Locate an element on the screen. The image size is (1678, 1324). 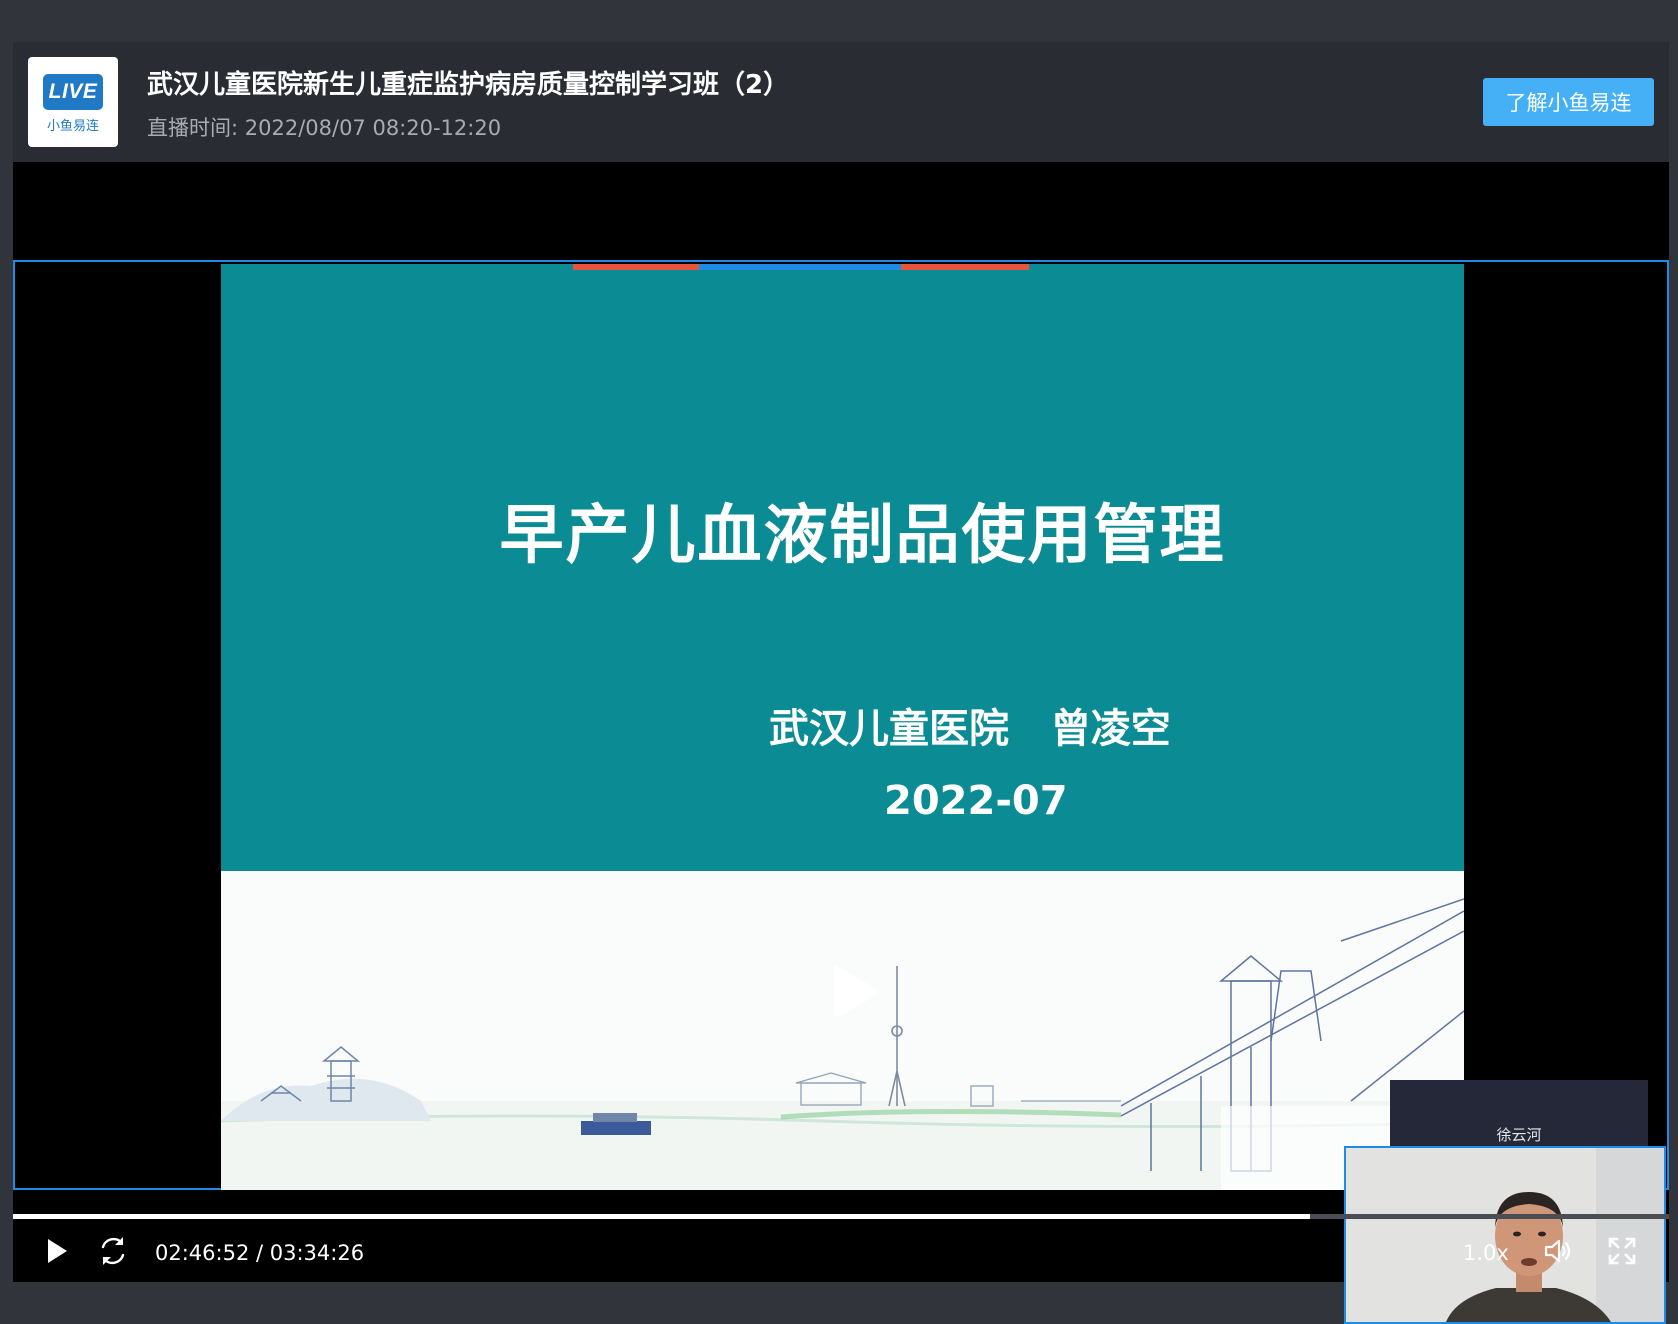
time-display: 02:46:52 / 03:34:26 is located at coordinates (260, 1253).